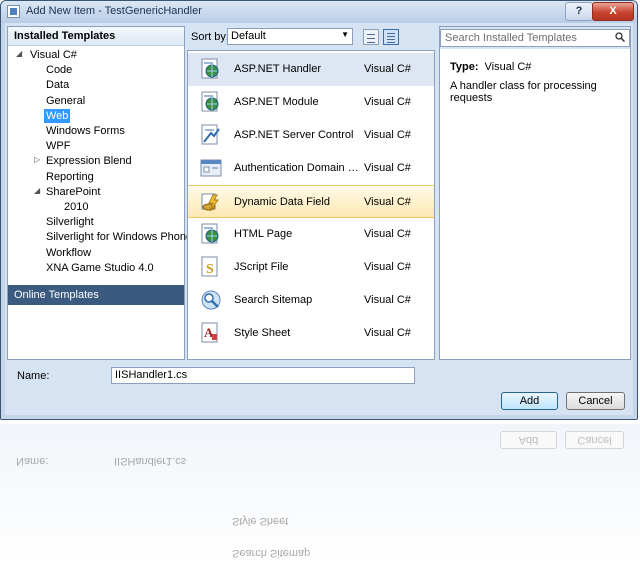 The height and width of the screenshot is (562, 640). What do you see at coordinates (210, 269) in the screenshot?
I see `svg-text: S` at bounding box center [210, 269].